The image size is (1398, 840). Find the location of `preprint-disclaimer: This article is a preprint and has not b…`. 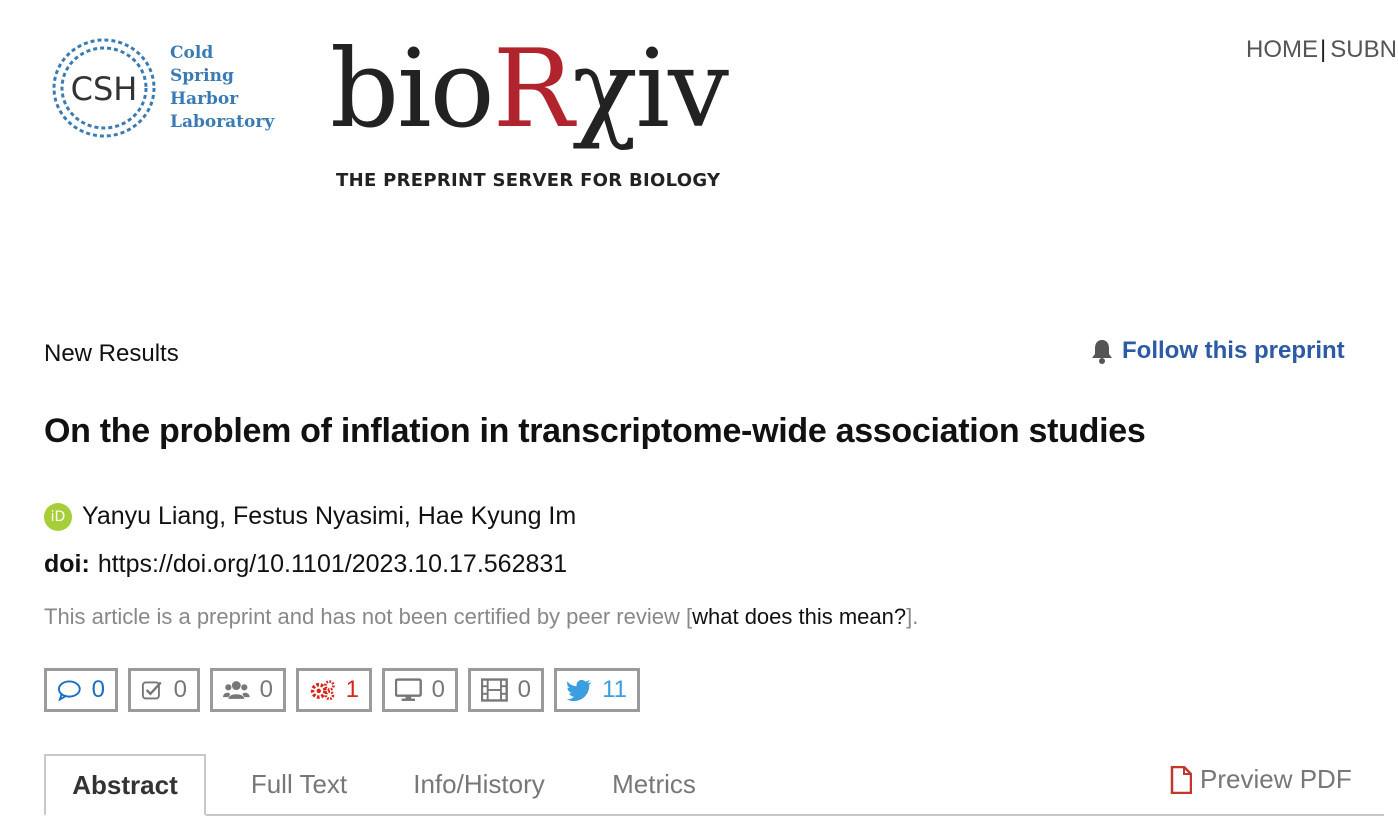

preprint-disclaimer: This article is a preprint and has not b… is located at coordinates (481, 617).